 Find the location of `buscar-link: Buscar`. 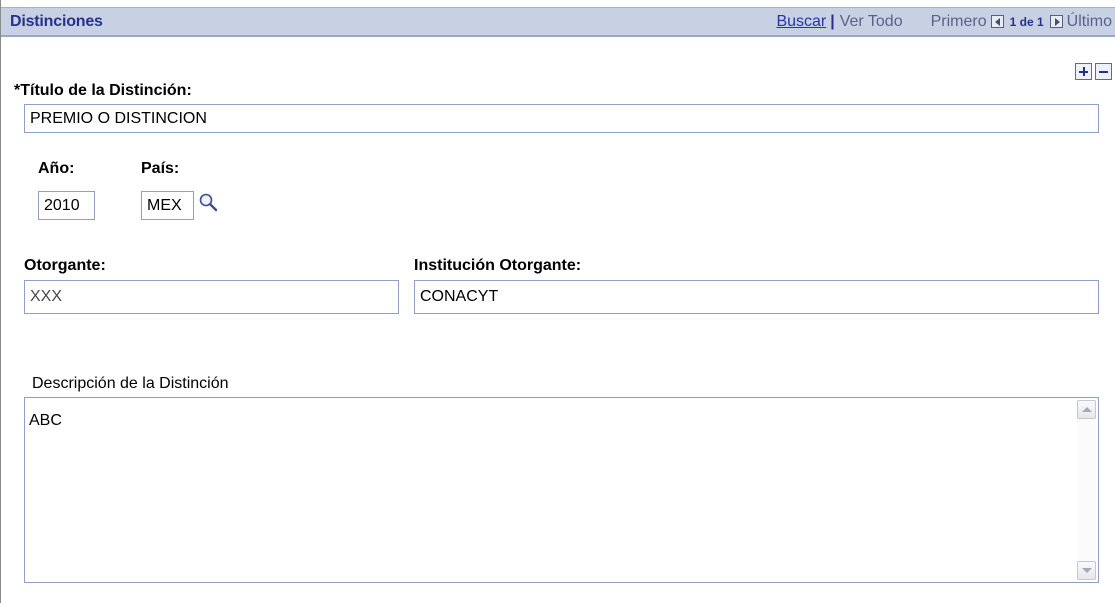

buscar-link: Buscar is located at coordinates (801, 22).